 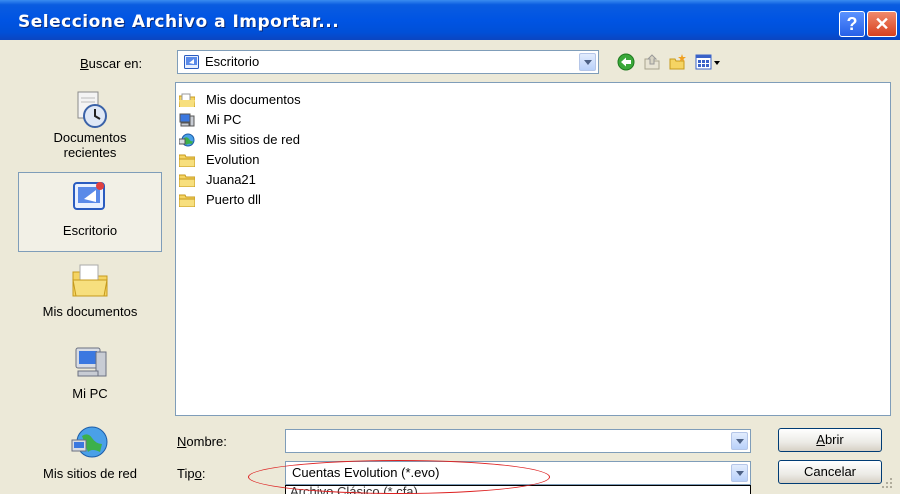 I want to click on highlight-ellipse, so click(x=399, y=477).